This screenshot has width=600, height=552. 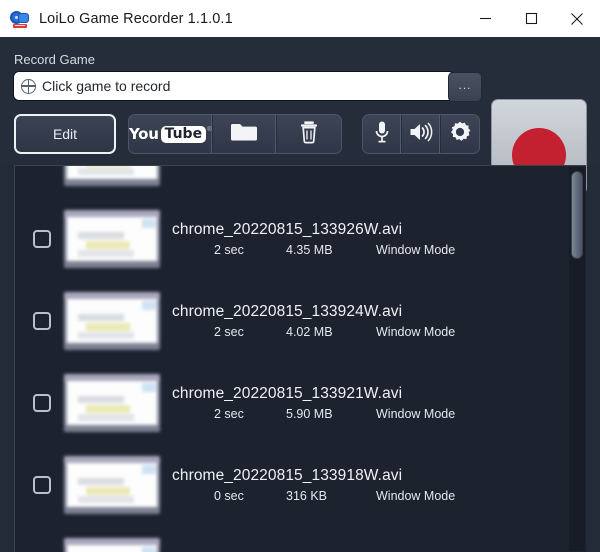 I want to click on settings-button, so click(x=460, y=134).